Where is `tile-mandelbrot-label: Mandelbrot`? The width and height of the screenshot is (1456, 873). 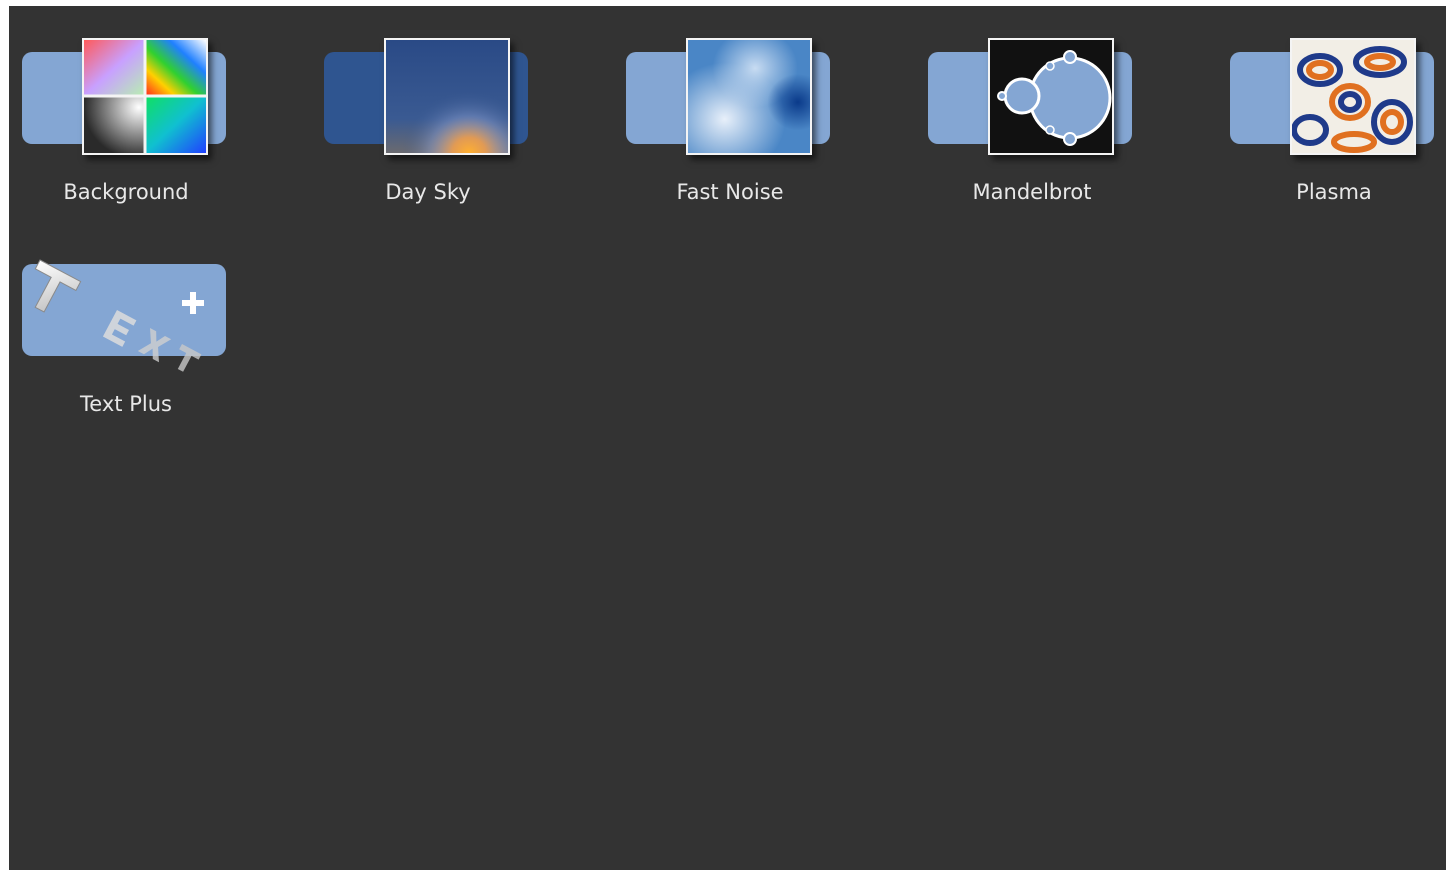 tile-mandelbrot-label: Mandelbrot is located at coordinates (1032, 192).